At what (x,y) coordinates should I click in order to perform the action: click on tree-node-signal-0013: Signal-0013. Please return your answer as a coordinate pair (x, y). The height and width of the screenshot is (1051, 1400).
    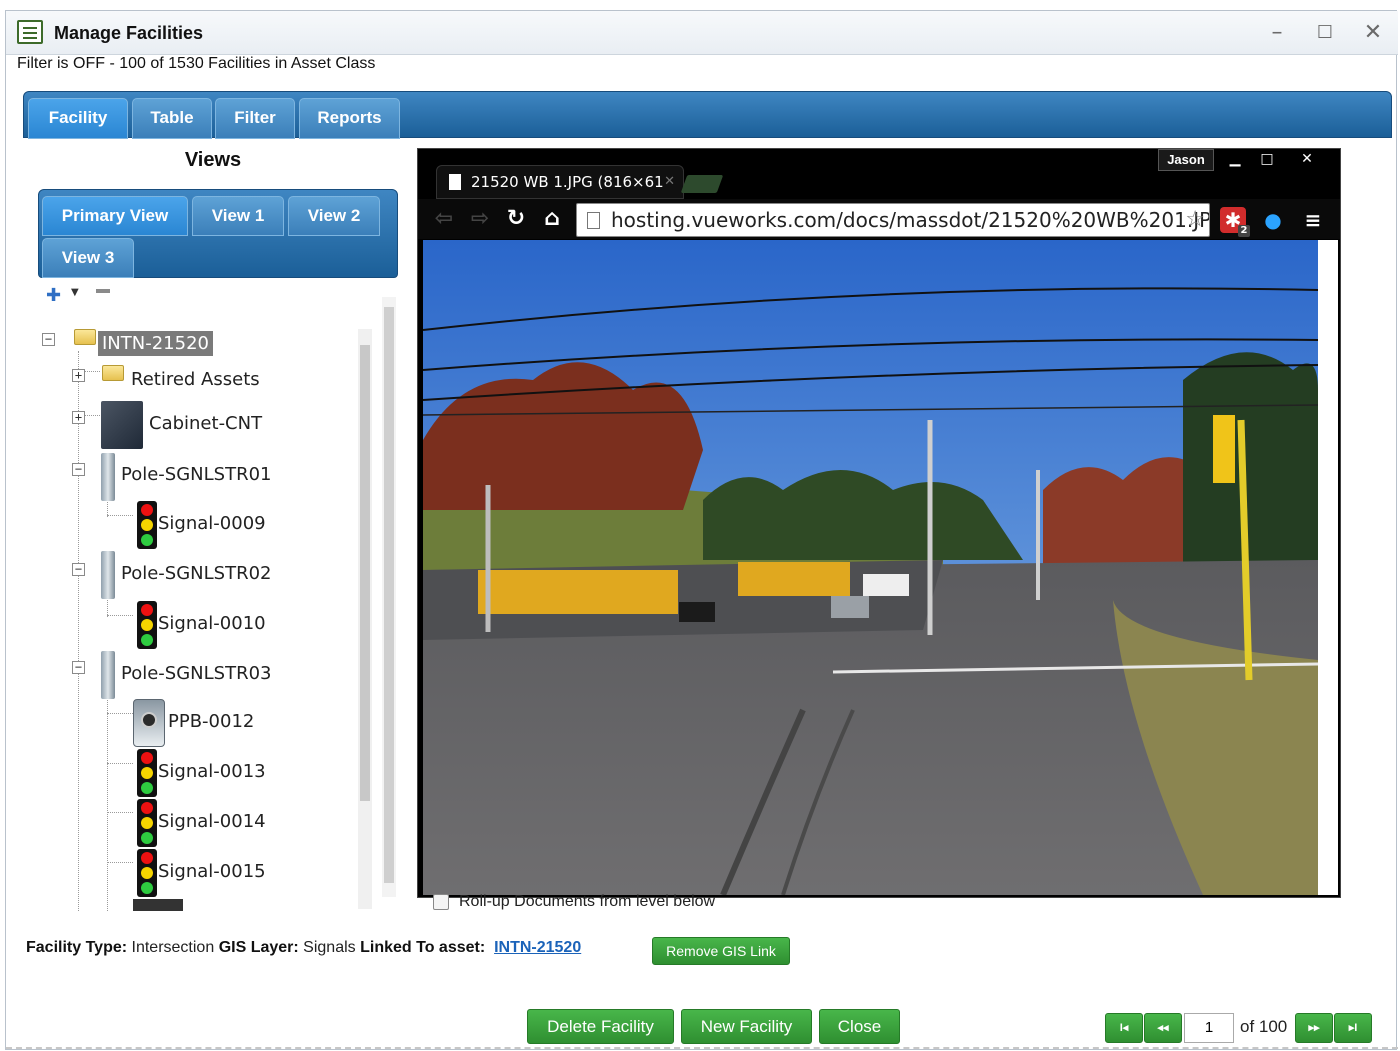
    Looking at the image, I should click on (212, 771).